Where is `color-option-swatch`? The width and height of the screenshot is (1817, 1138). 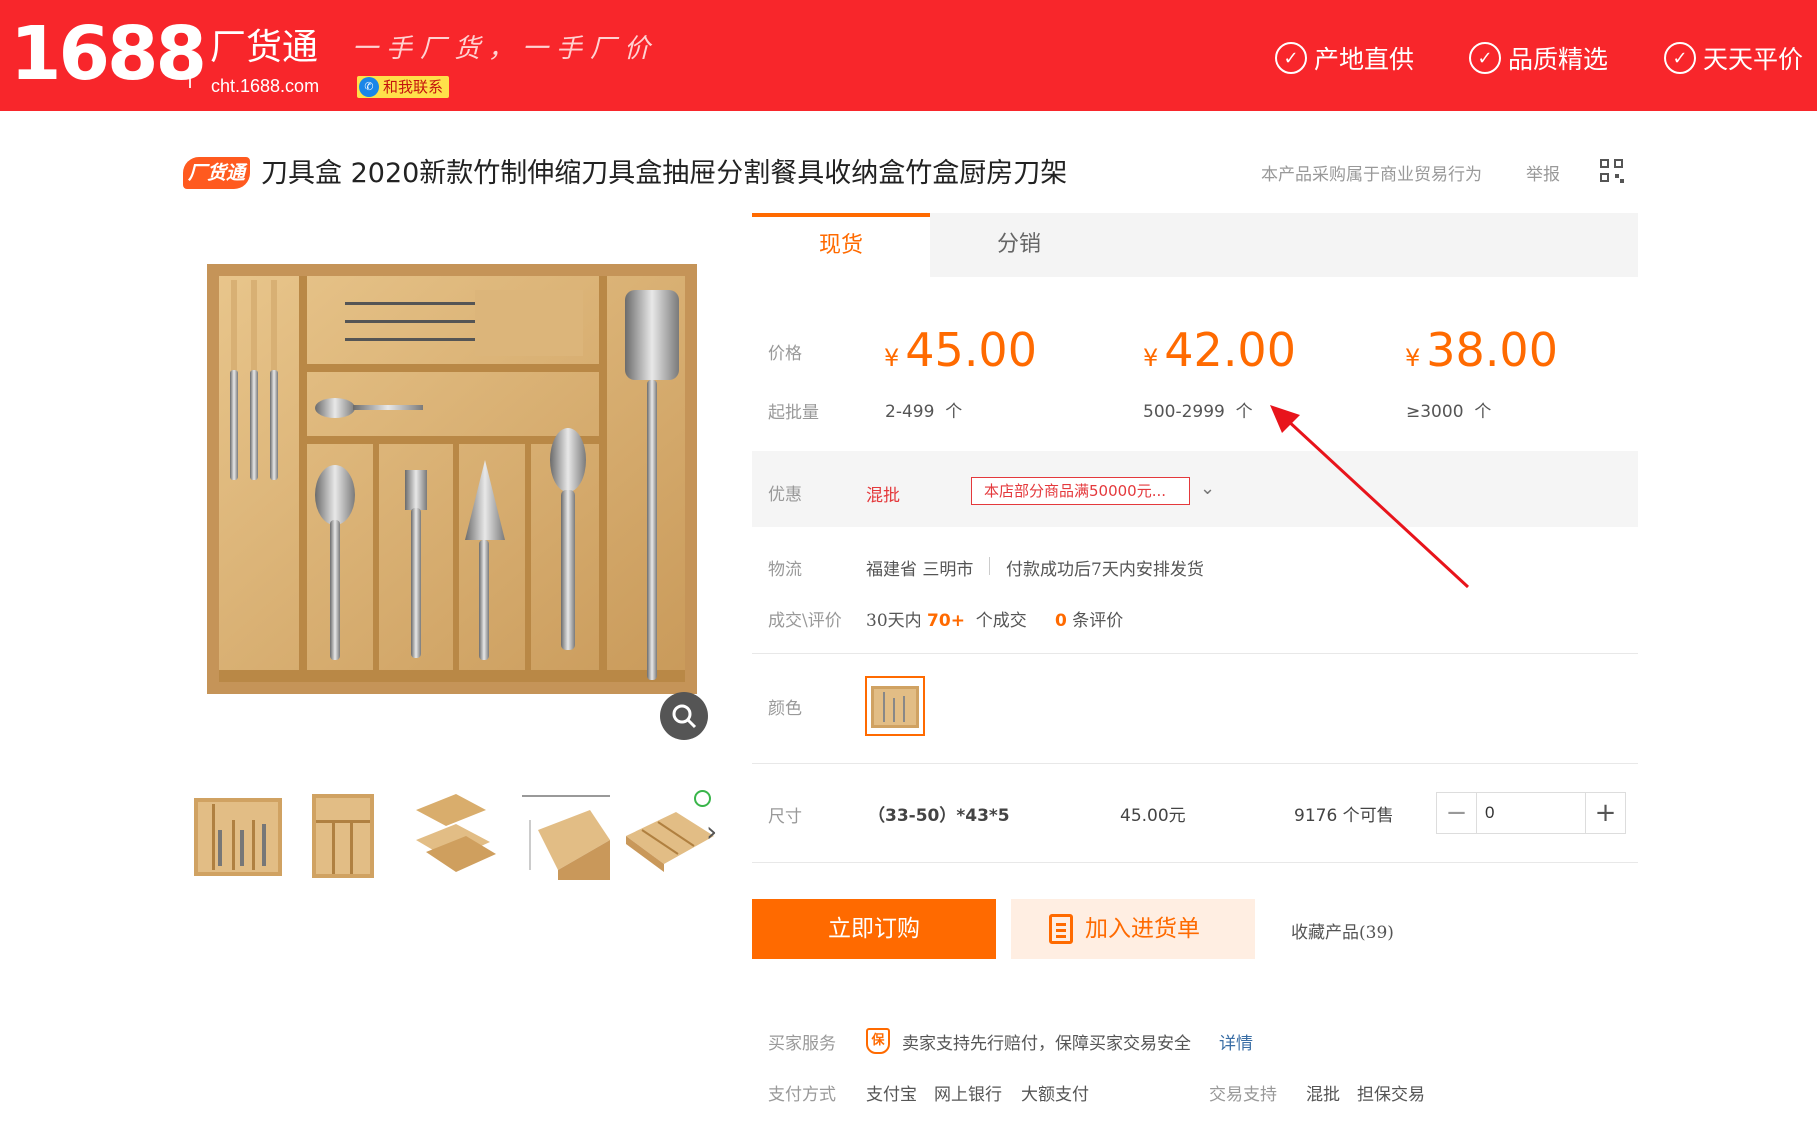 color-option-swatch is located at coordinates (895, 706).